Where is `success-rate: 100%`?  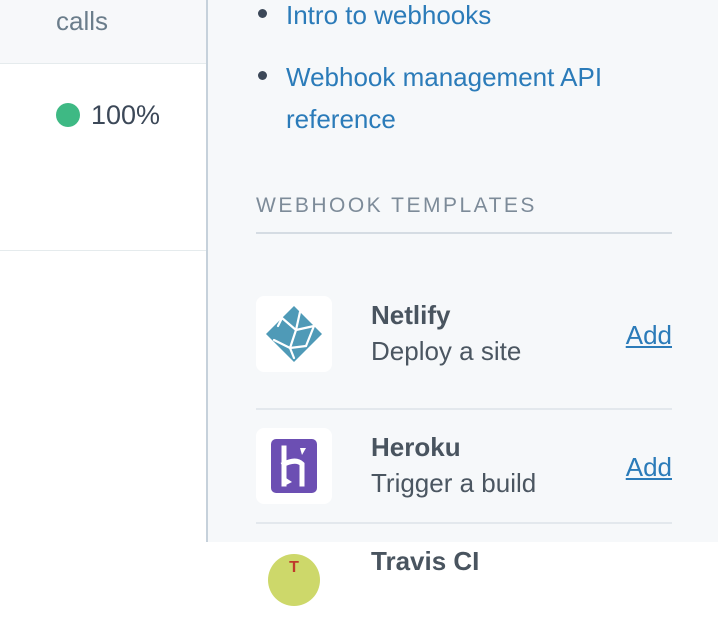
success-rate: 100% is located at coordinates (126, 115).